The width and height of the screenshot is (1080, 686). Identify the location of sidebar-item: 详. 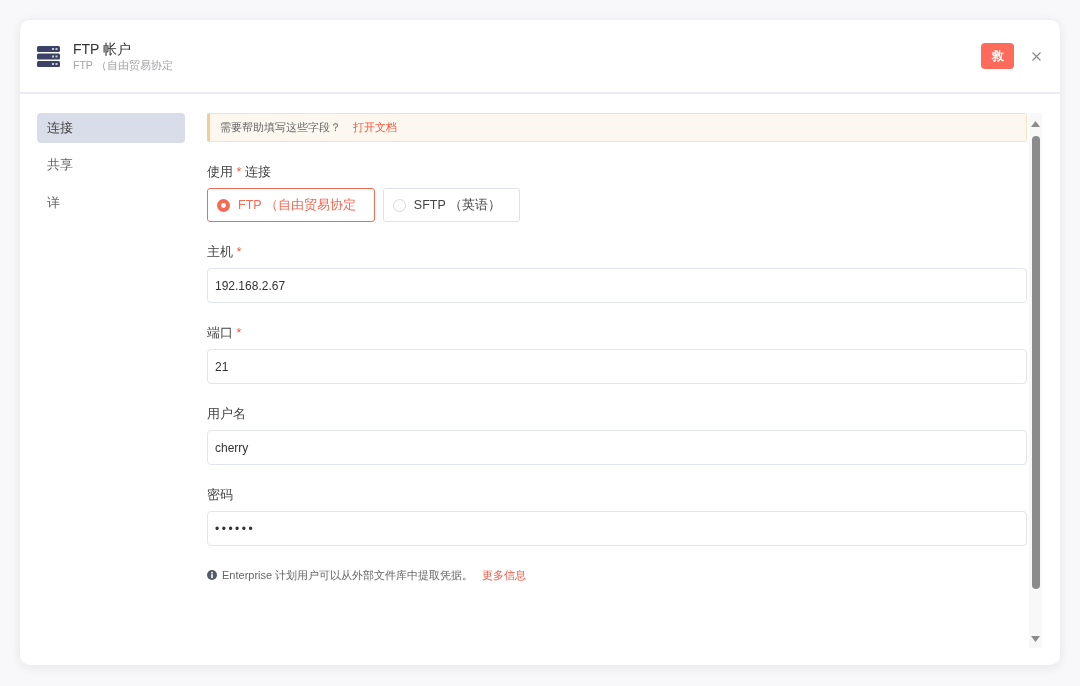
(111, 203).